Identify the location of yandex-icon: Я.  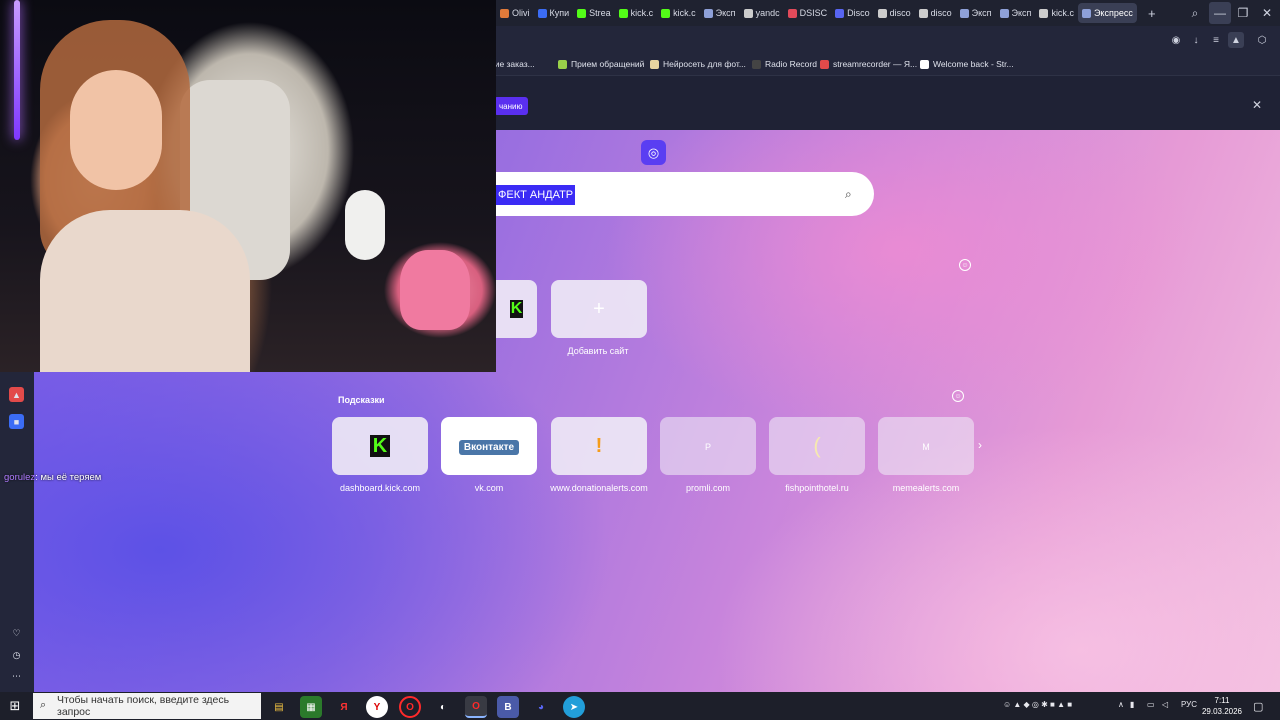
(344, 707).